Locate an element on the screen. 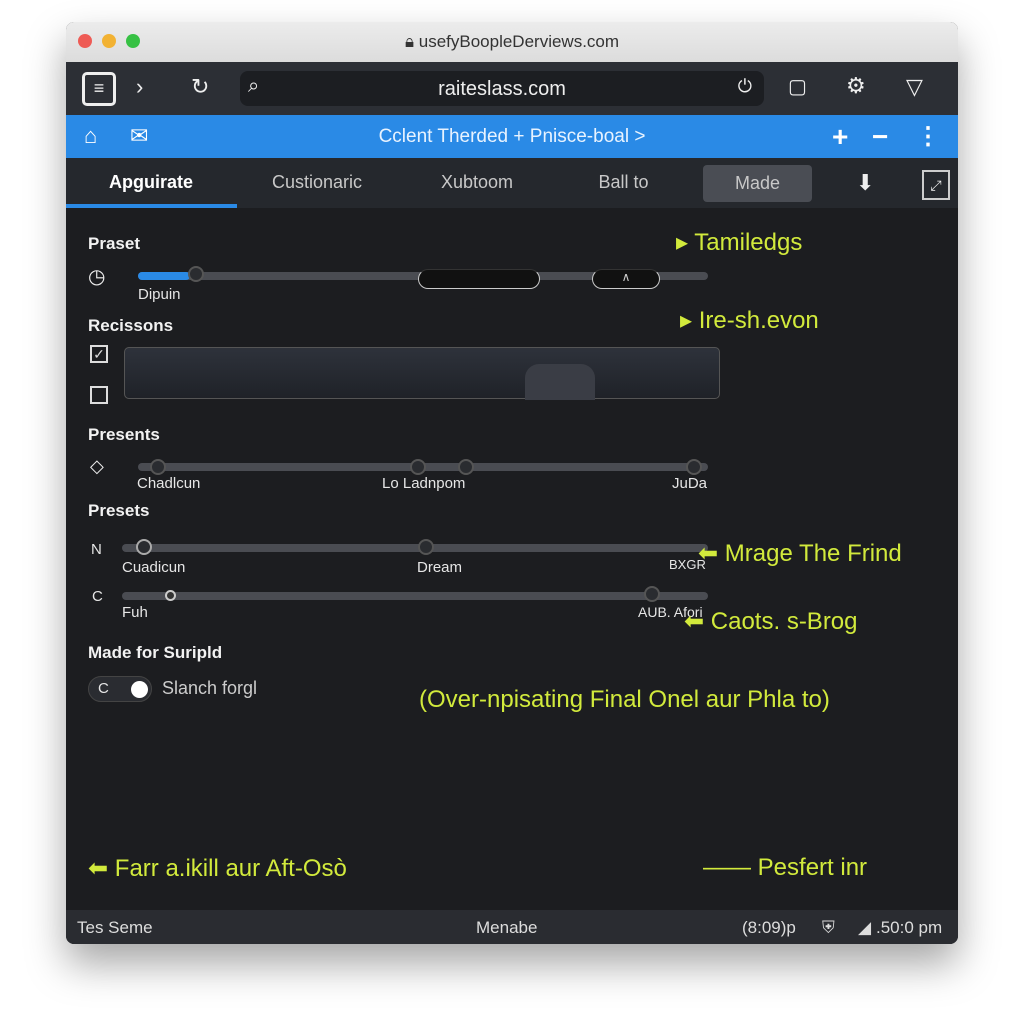  dropdown-triangle-icon: ▽ is located at coordinates (914, 87).